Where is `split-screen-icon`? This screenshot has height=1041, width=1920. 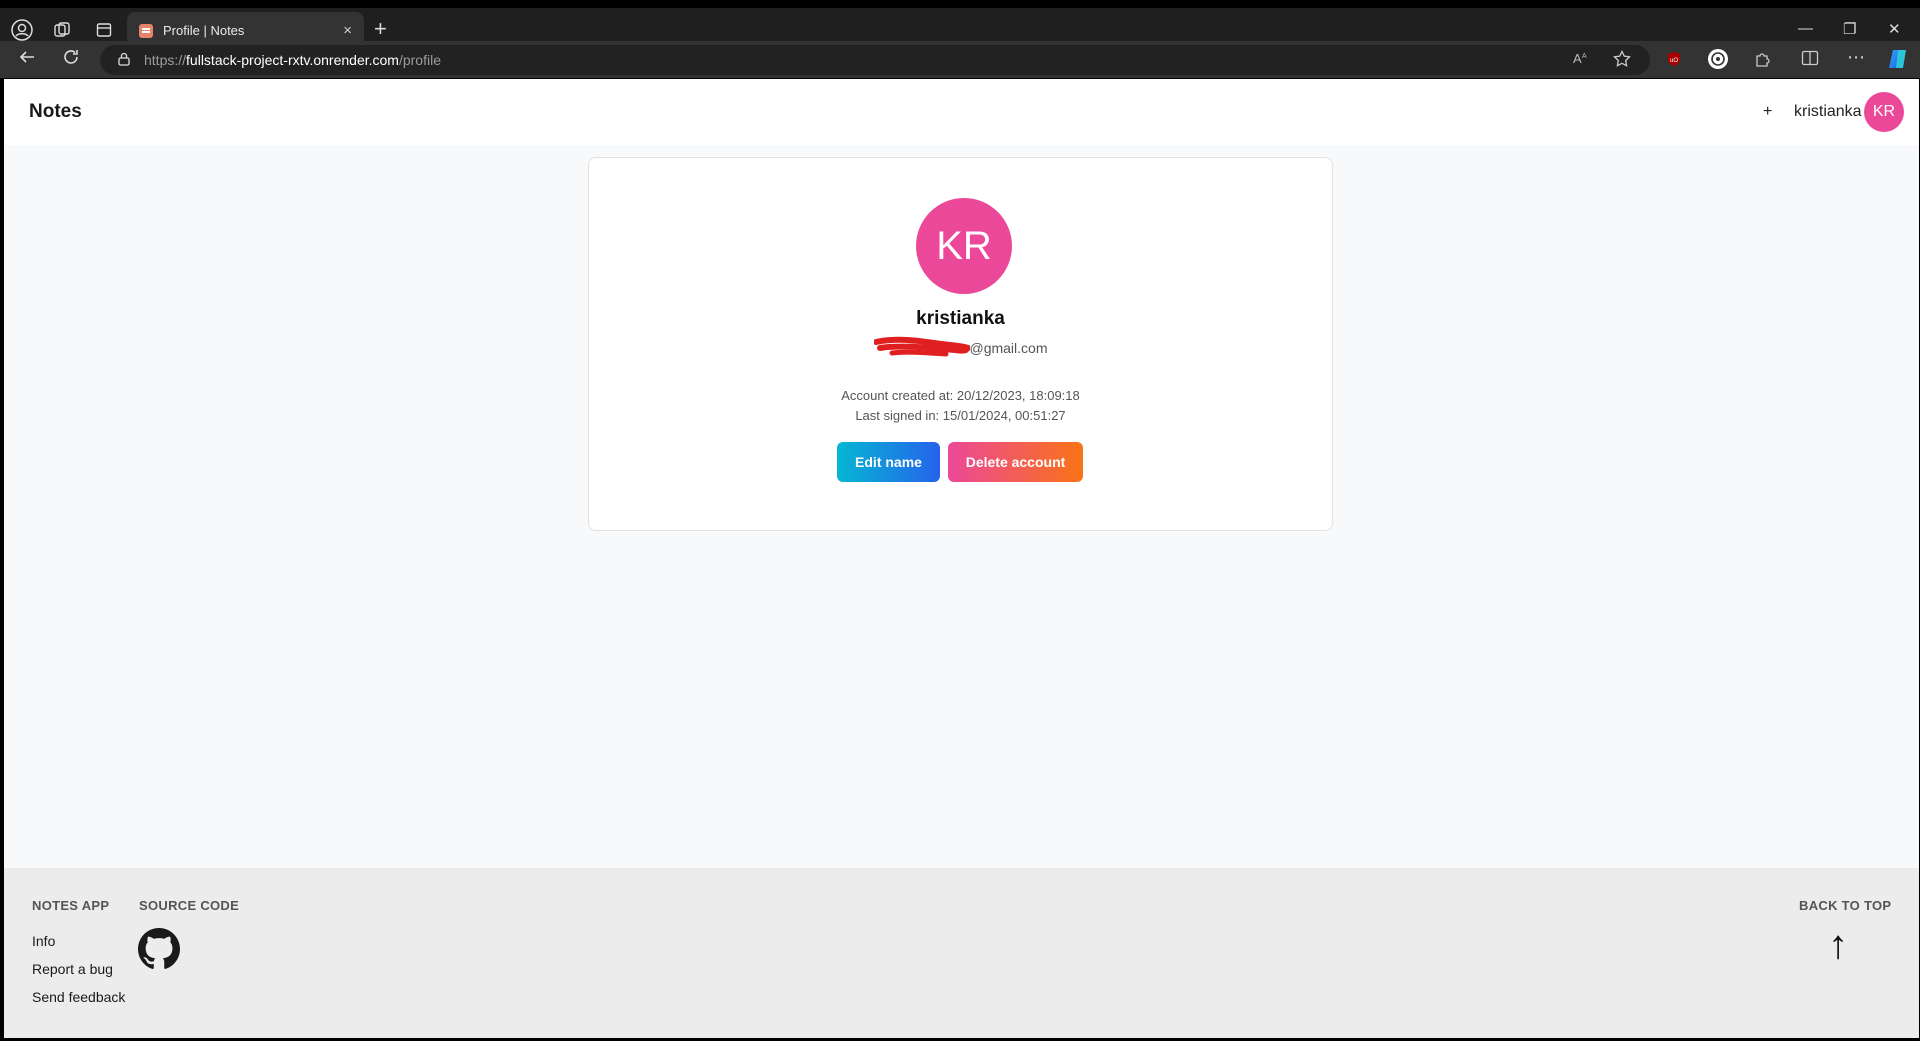
split-screen-icon is located at coordinates (1810, 60).